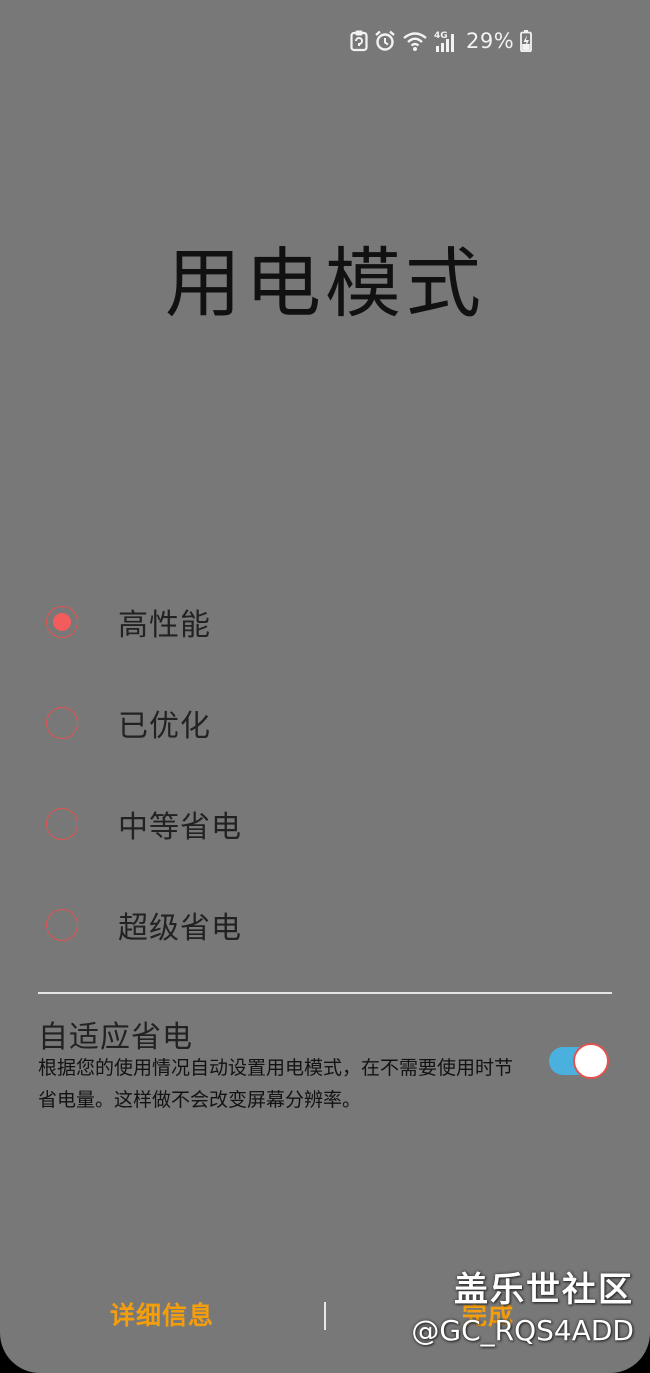 Image resolution: width=650 pixels, height=1373 pixels. Describe the element at coordinates (325, 283) in the screenshot. I see `page-title: 用电模式` at that location.